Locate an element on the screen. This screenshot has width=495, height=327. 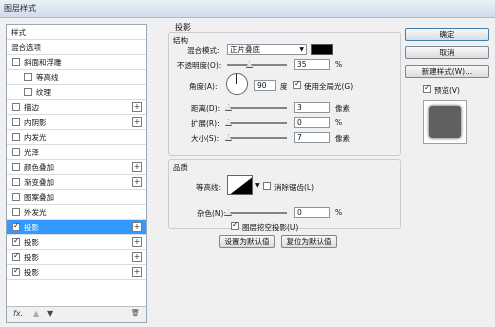
sidebar-item-label: 光泽 is located at coordinates (31, 152).